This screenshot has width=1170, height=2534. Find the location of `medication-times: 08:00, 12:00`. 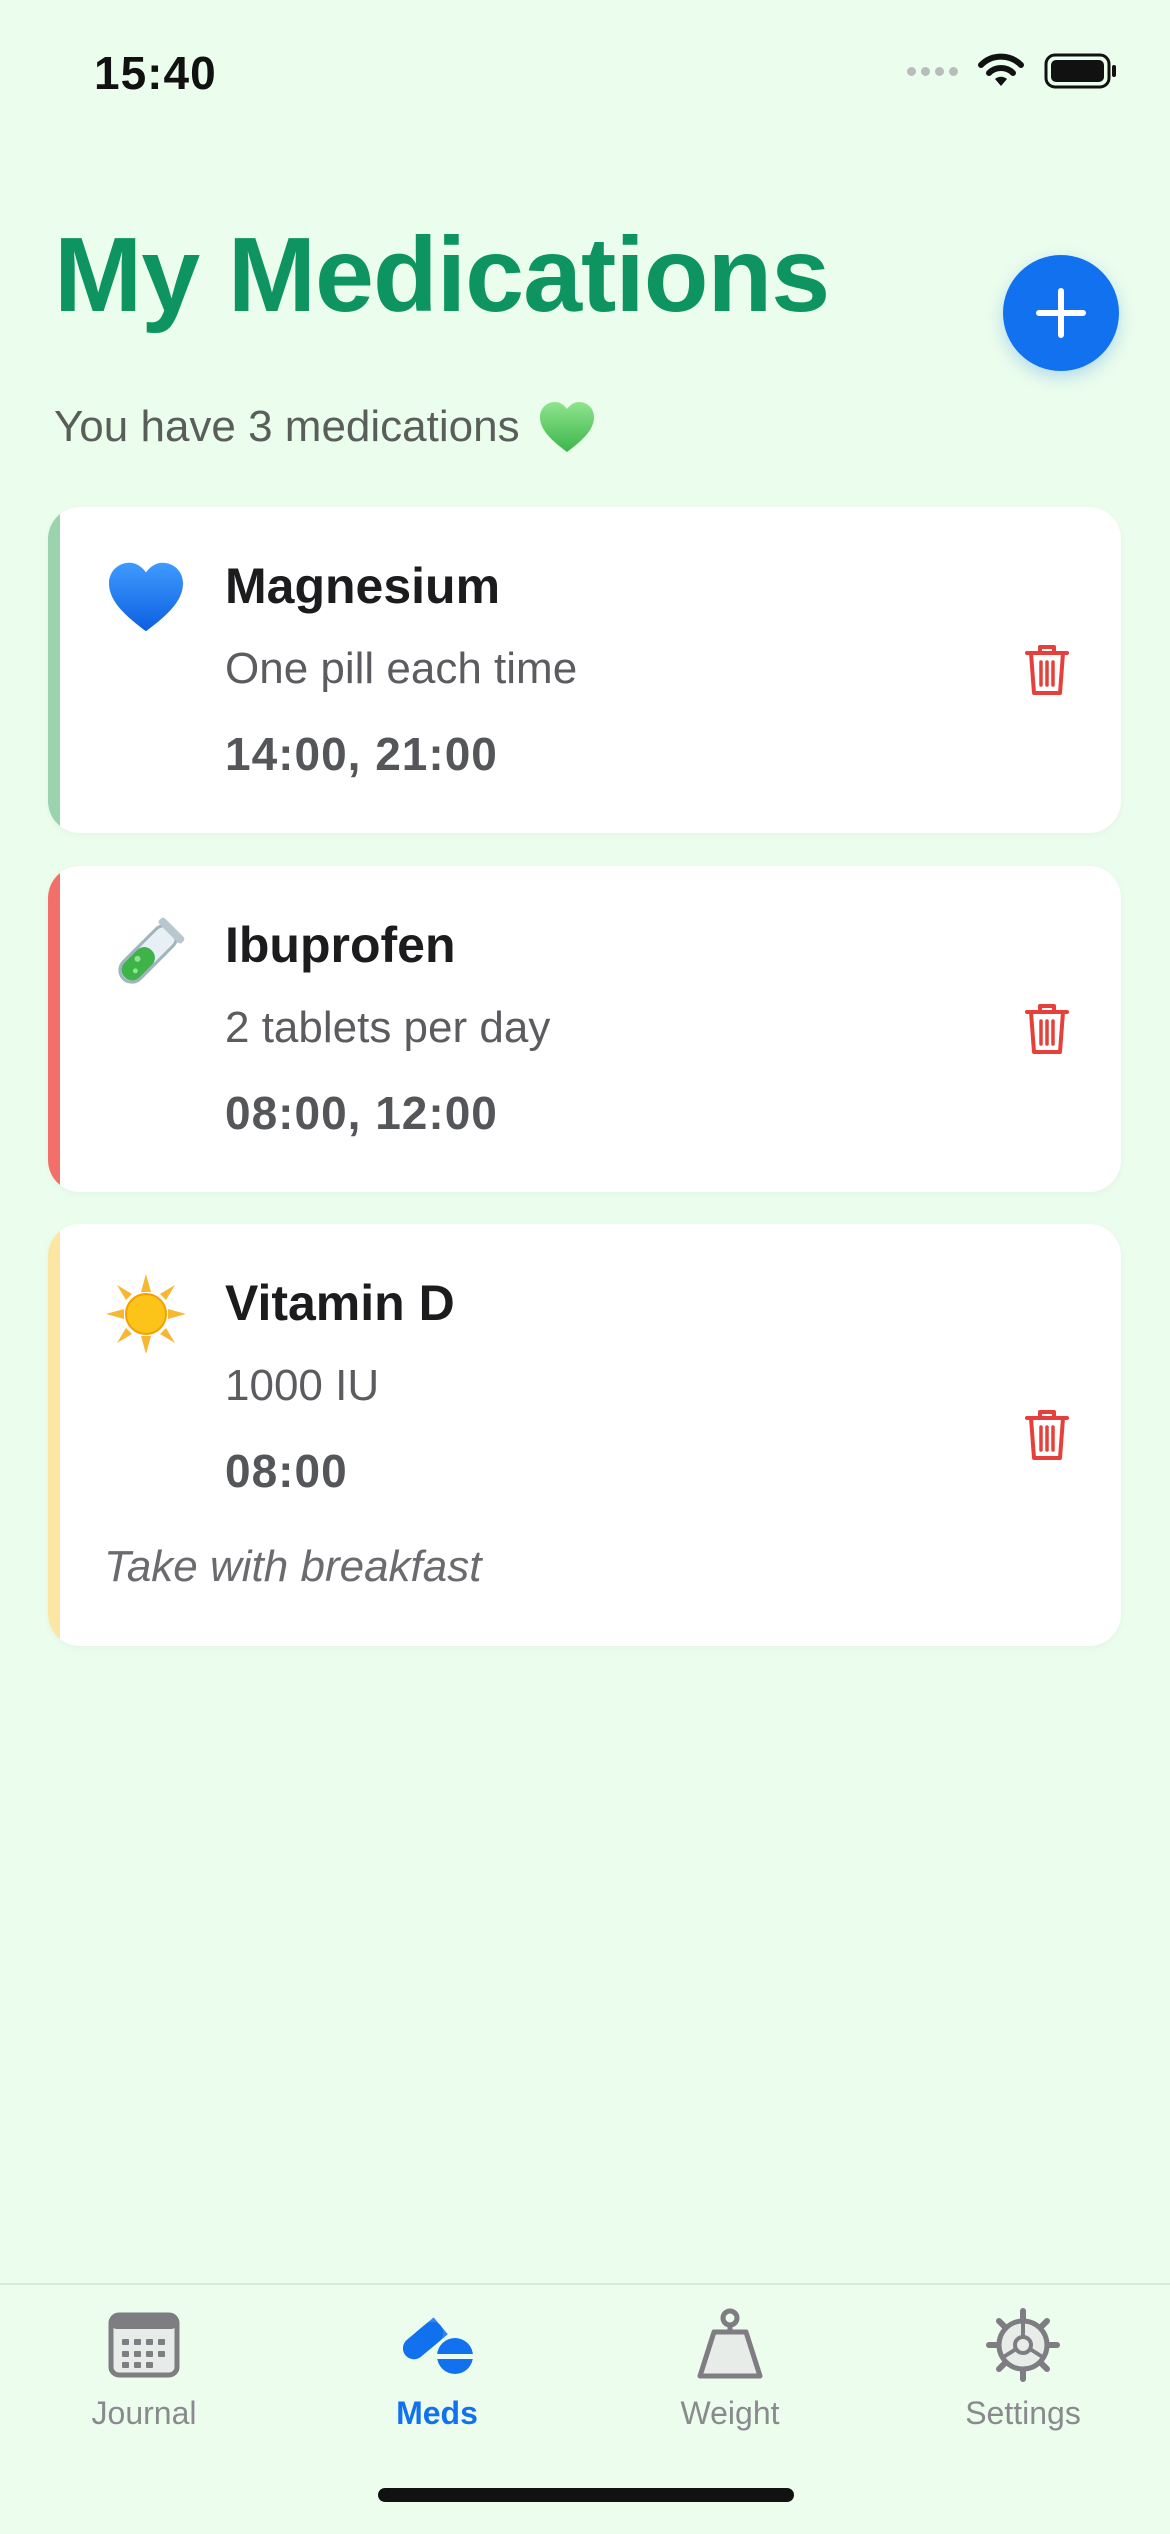

medication-times: 08:00, 12:00 is located at coordinates (361, 1113).